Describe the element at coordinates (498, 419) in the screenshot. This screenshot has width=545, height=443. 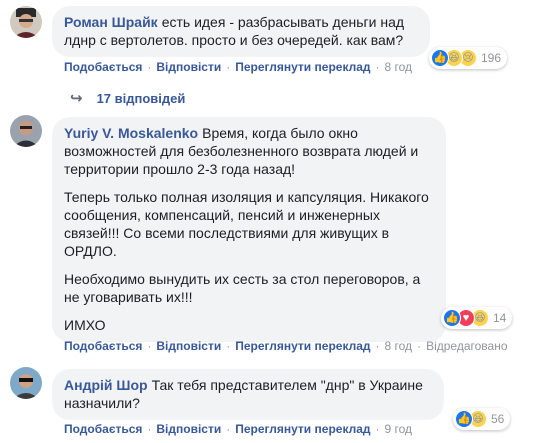
I see `reactions-count: 56` at that location.